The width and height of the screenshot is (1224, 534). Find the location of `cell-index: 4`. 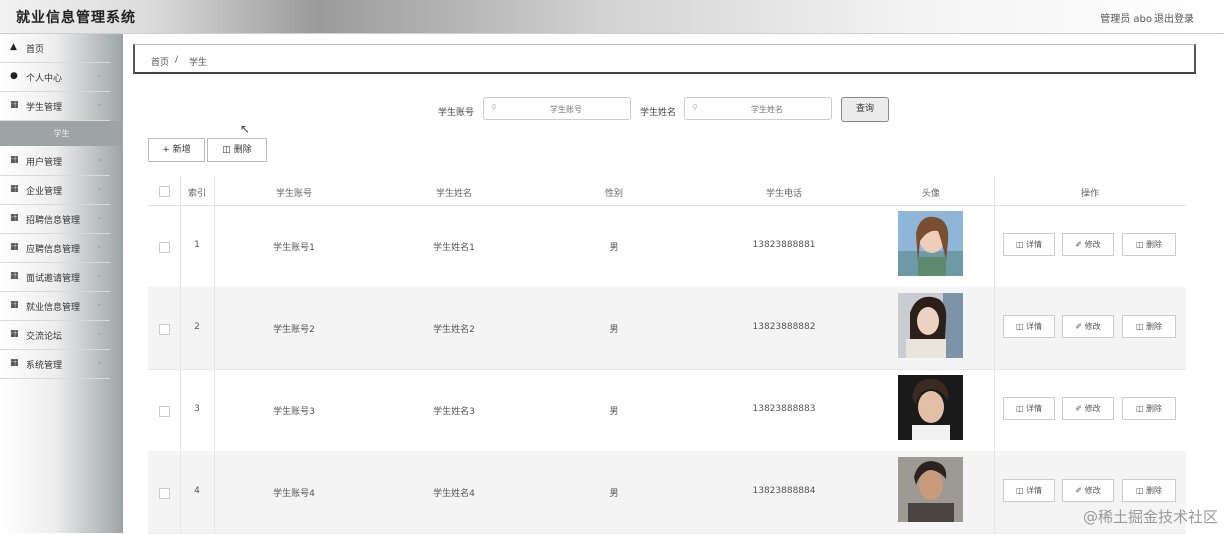

cell-index: 4 is located at coordinates (197, 491).